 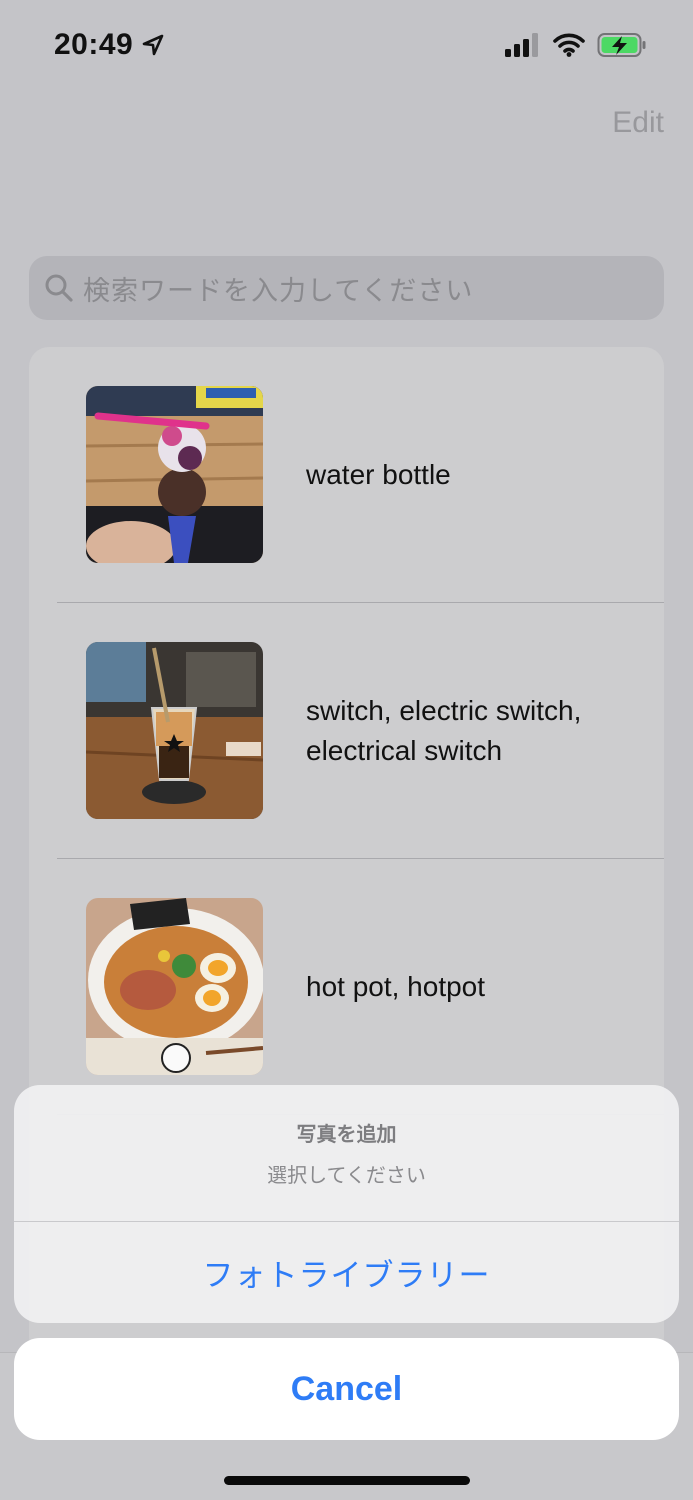 I want to click on location-arrow-icon, so click(x=153, y=45).